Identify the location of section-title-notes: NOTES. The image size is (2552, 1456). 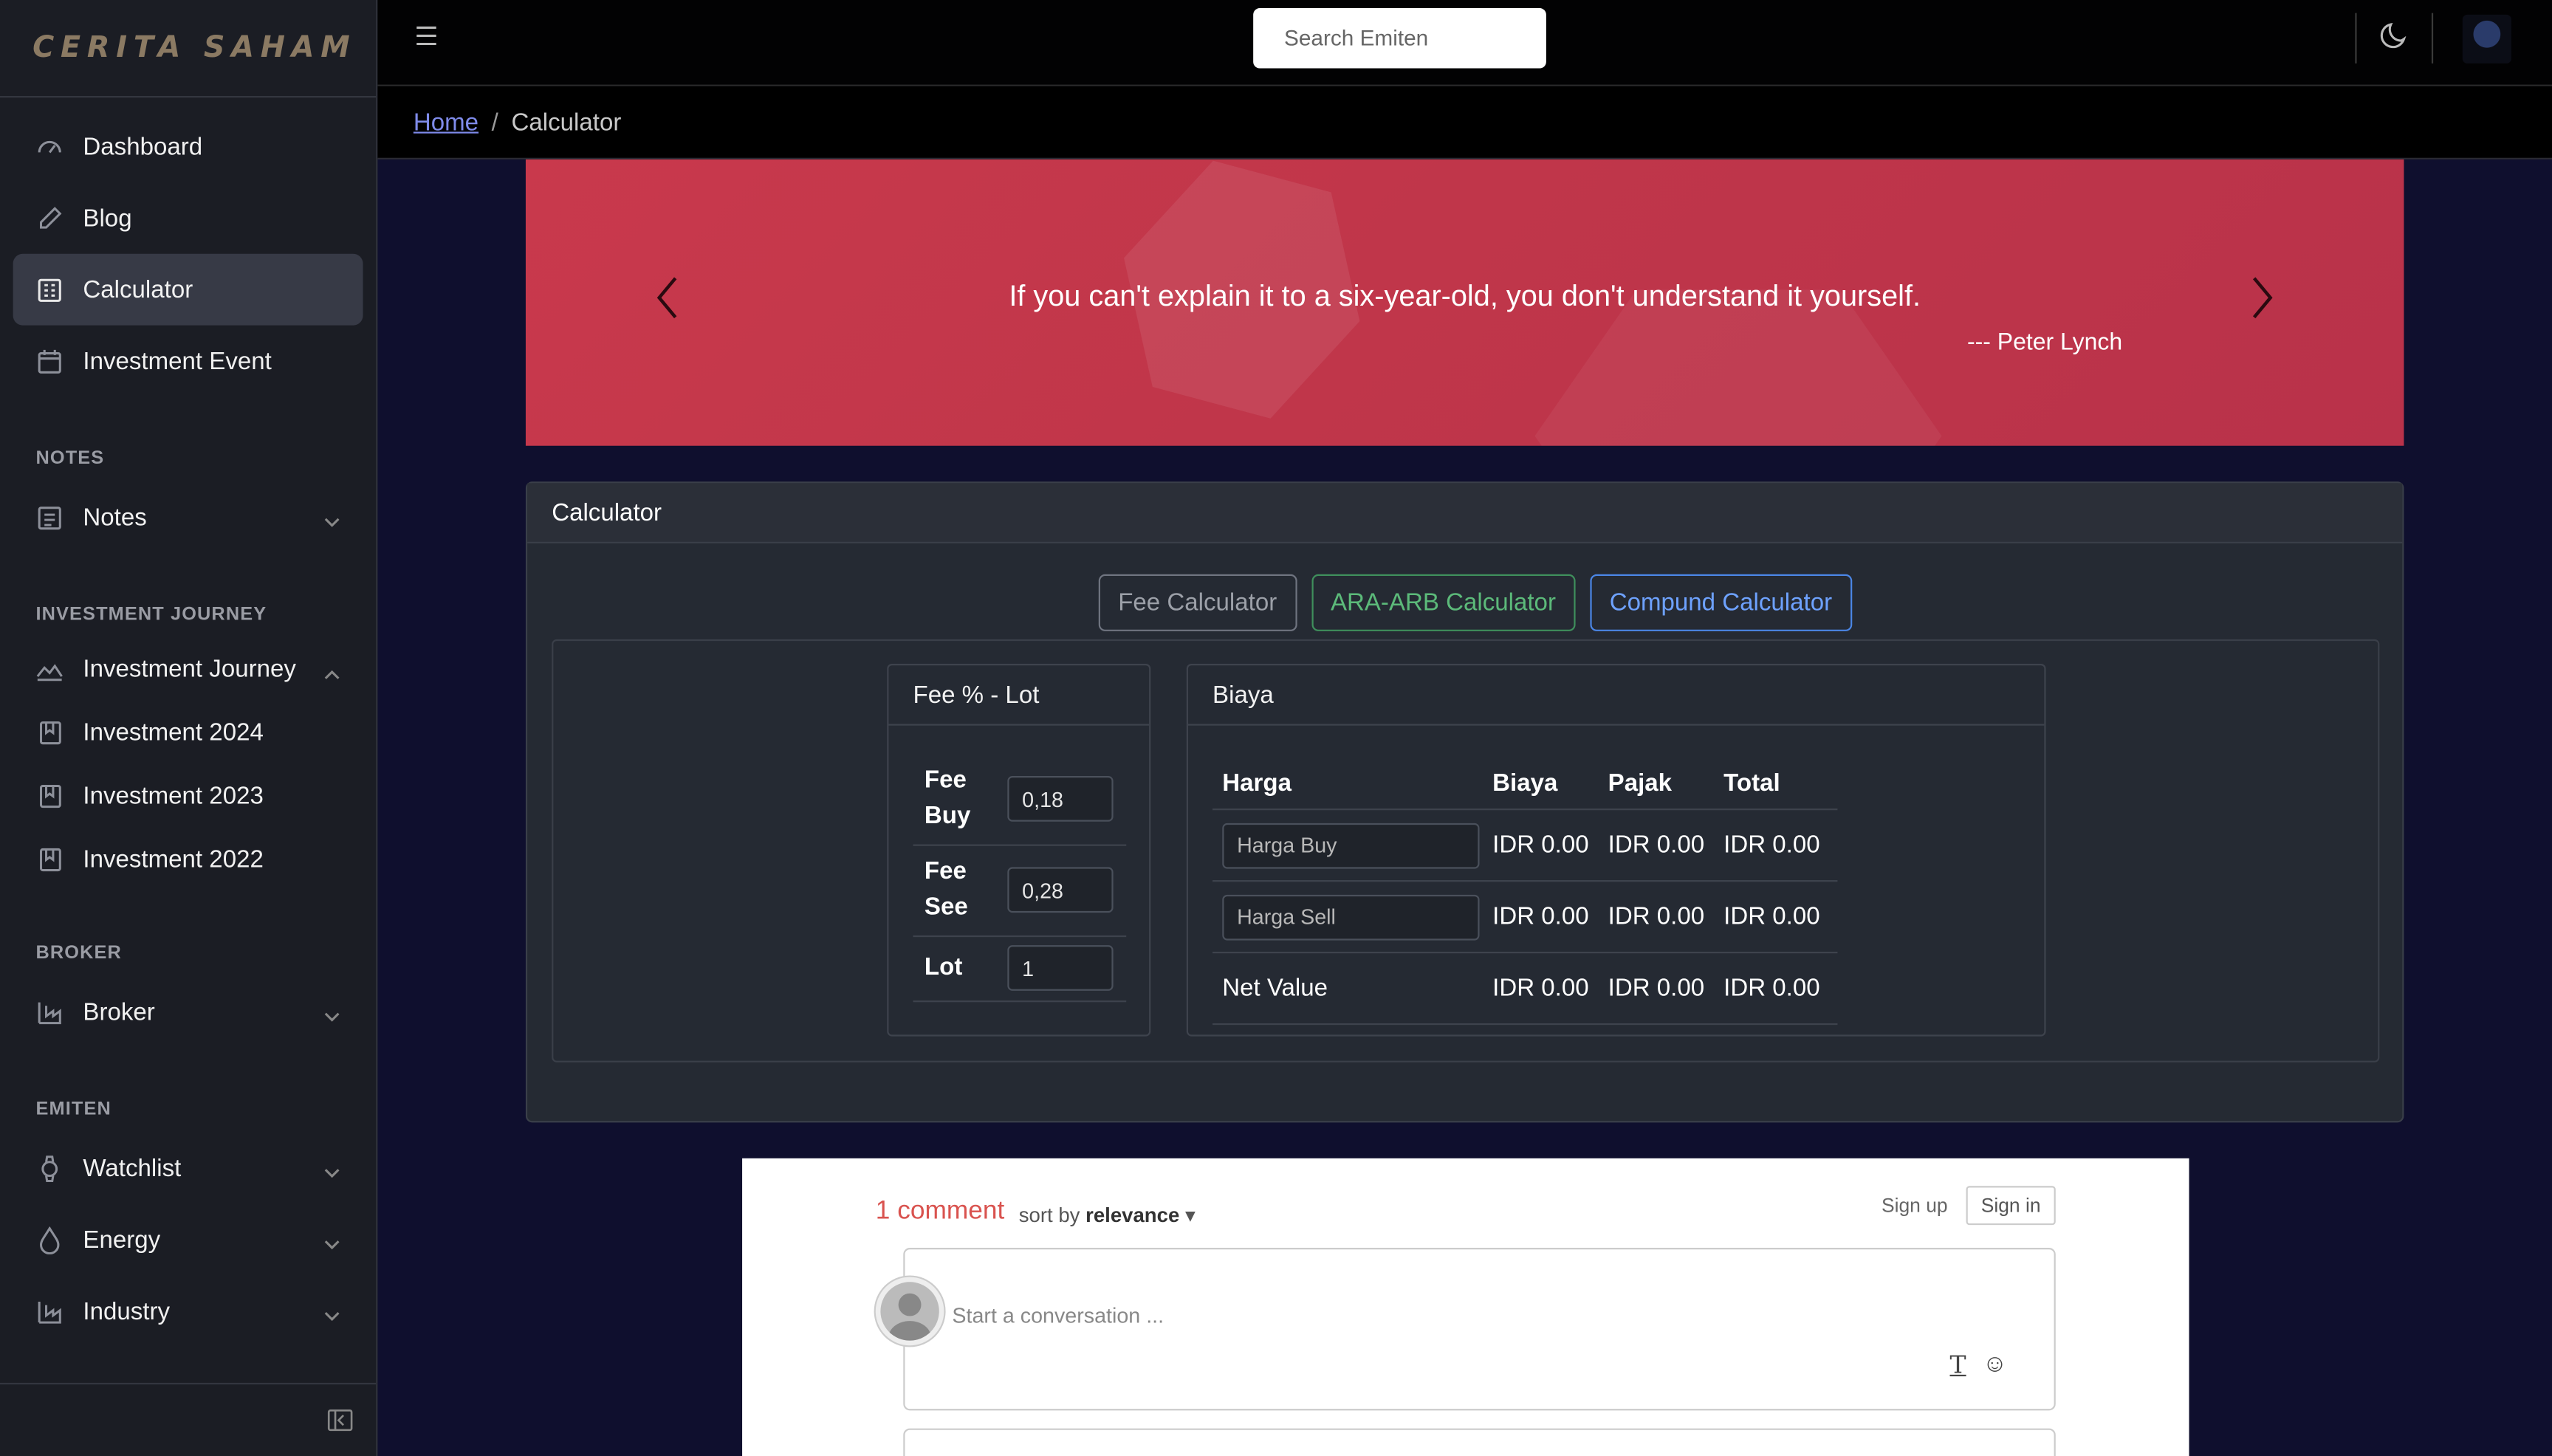
(70, 459).